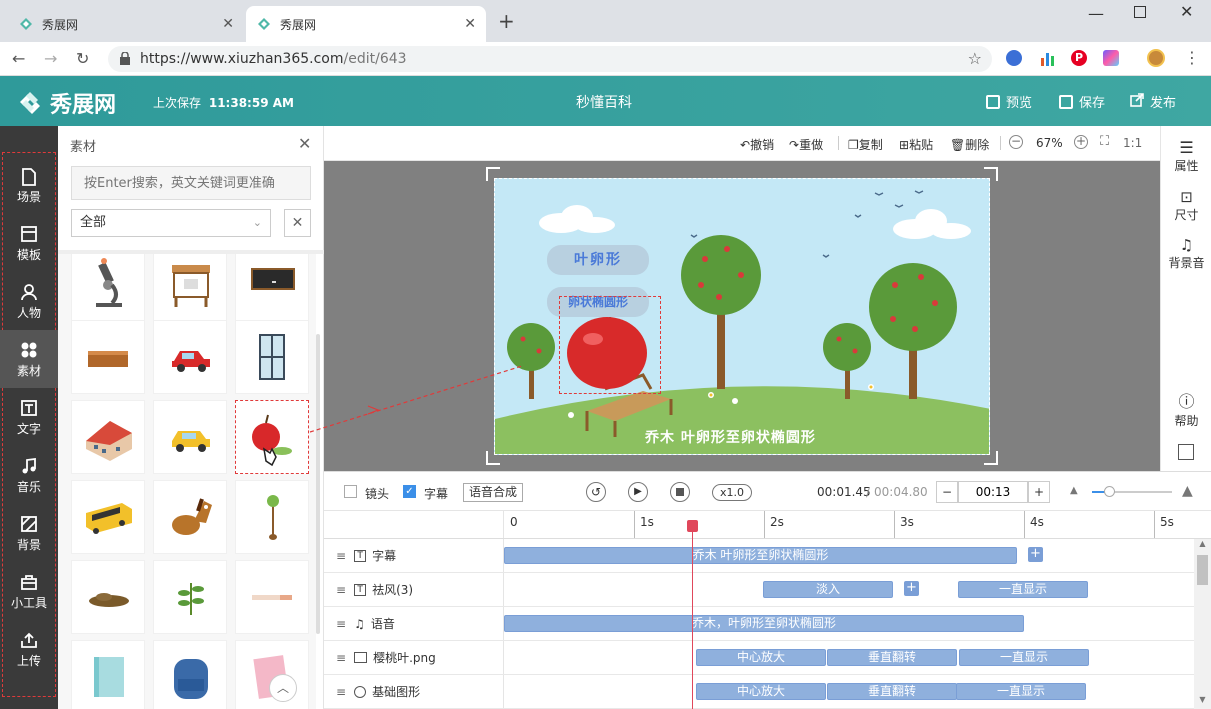 The height and width of the screenshot is (709, 1211). Describe the element at coordinates (1109, 491) in the screenshot. I see `timeline-zoom-handle` at that location.